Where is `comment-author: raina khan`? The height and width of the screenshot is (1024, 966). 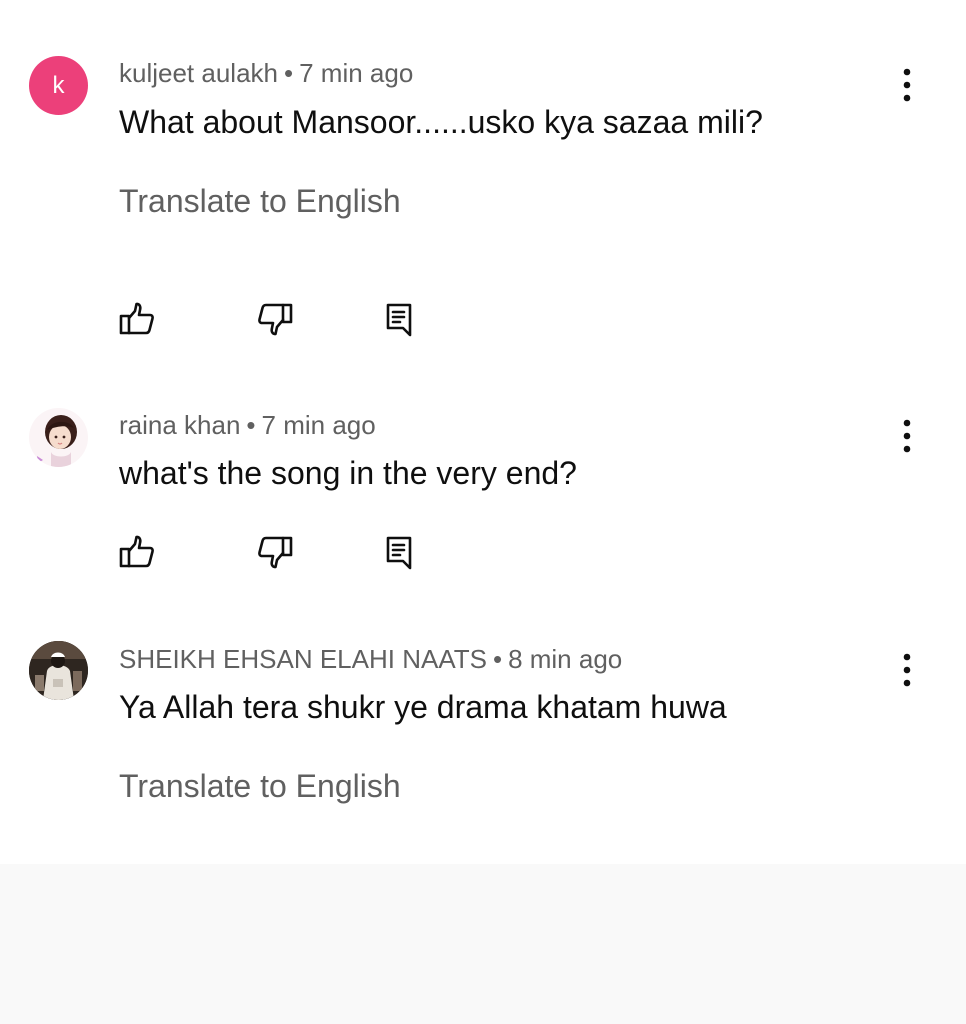
comment-author: raina khan is located at coordinates (179, 425).